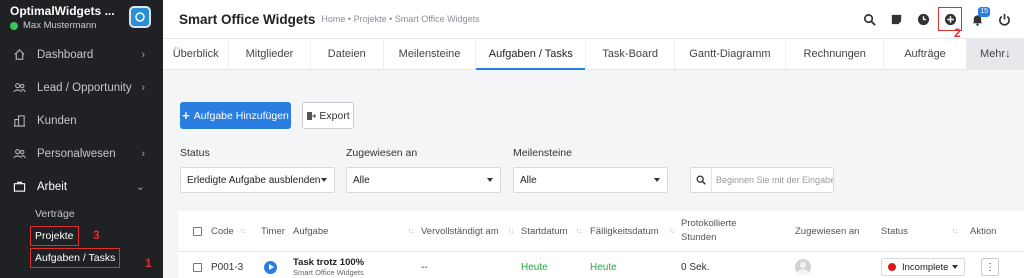 The image size is (1024, 278). Describe the element at coordinates (977, 19) in the screenshot. I see `bell-icon: 15` at that location.